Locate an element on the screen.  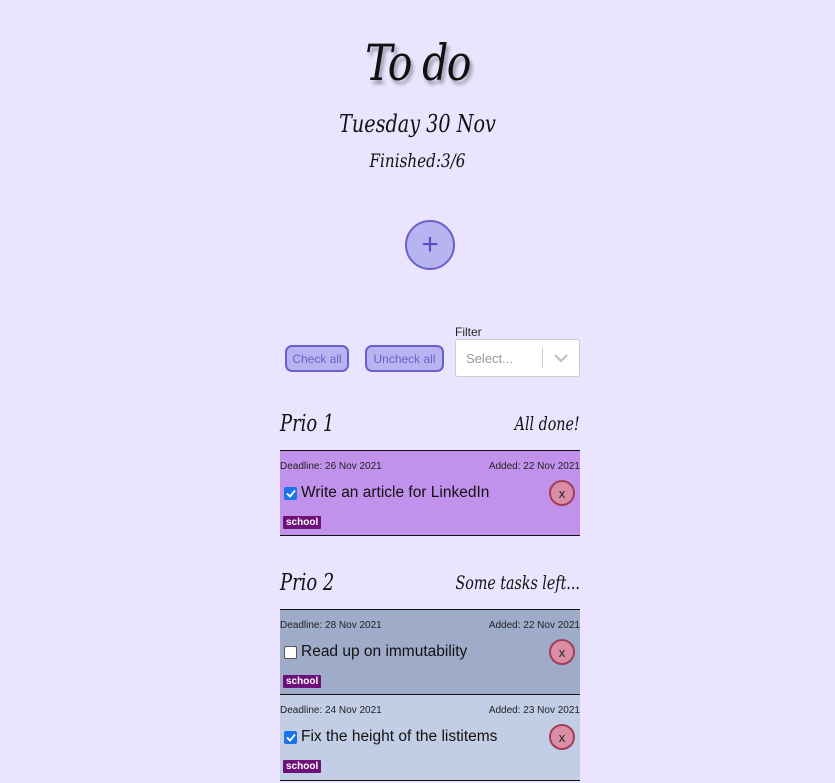
plus-icon: + is located at coordinates (430, 244).